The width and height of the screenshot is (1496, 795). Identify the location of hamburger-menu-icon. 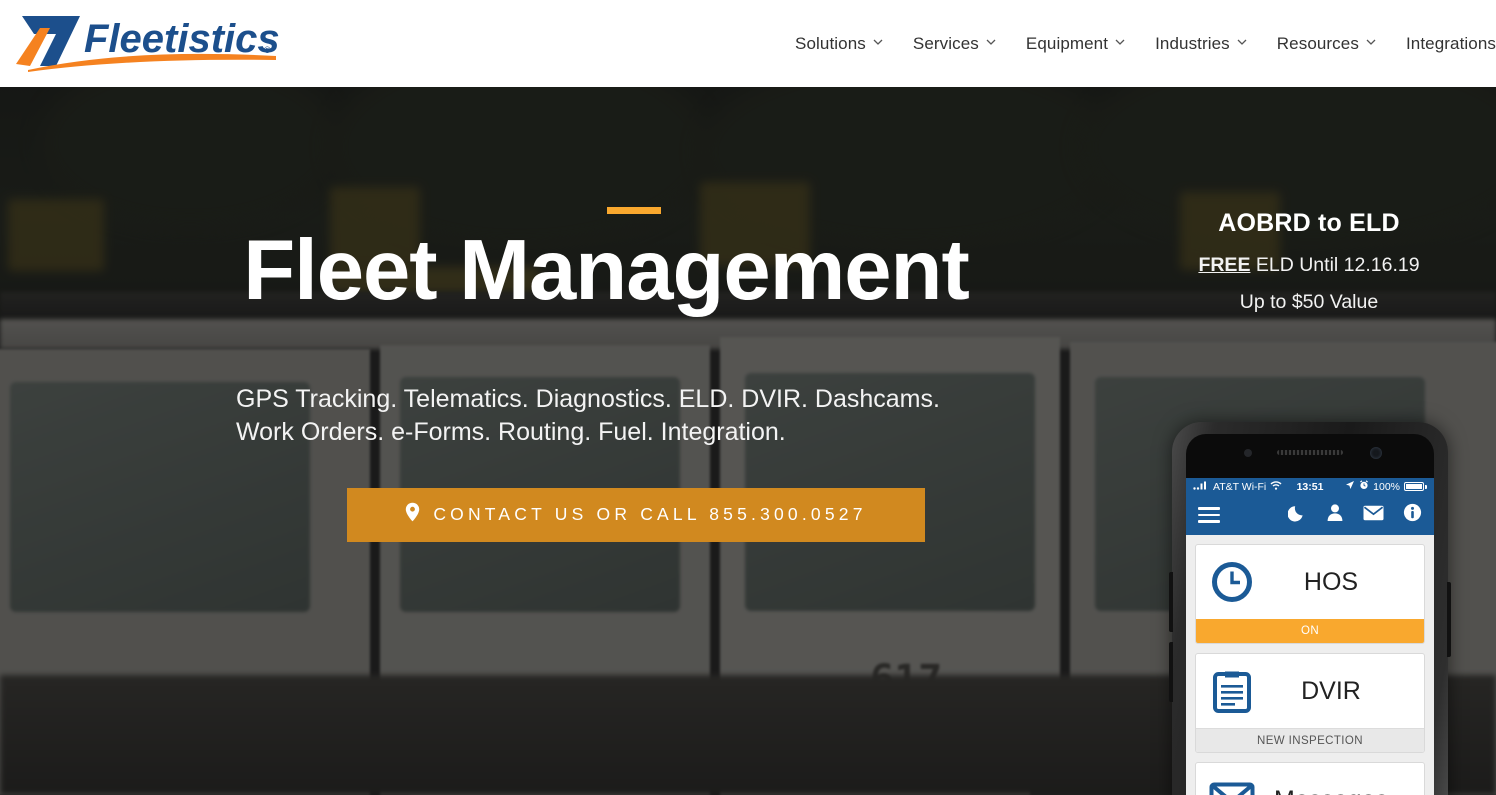
(1209, 515).